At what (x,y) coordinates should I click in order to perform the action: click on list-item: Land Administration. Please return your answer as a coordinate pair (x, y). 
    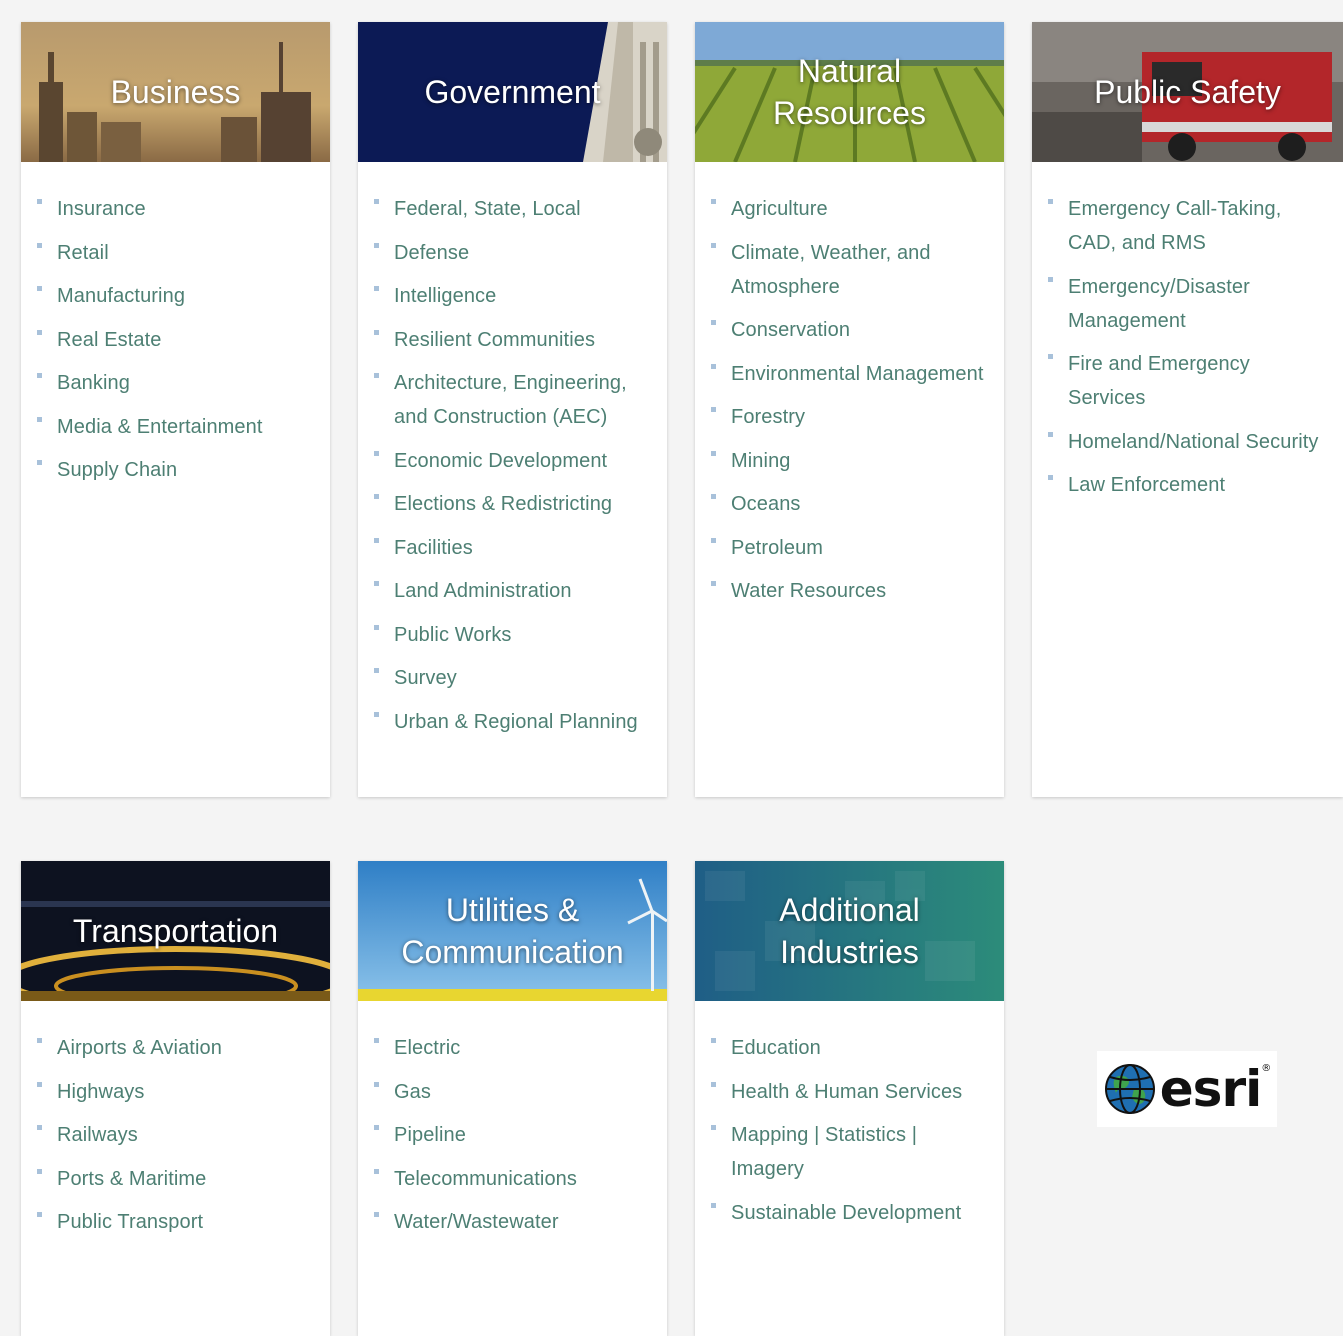
    Looking at the image, I should click on (513, 591).